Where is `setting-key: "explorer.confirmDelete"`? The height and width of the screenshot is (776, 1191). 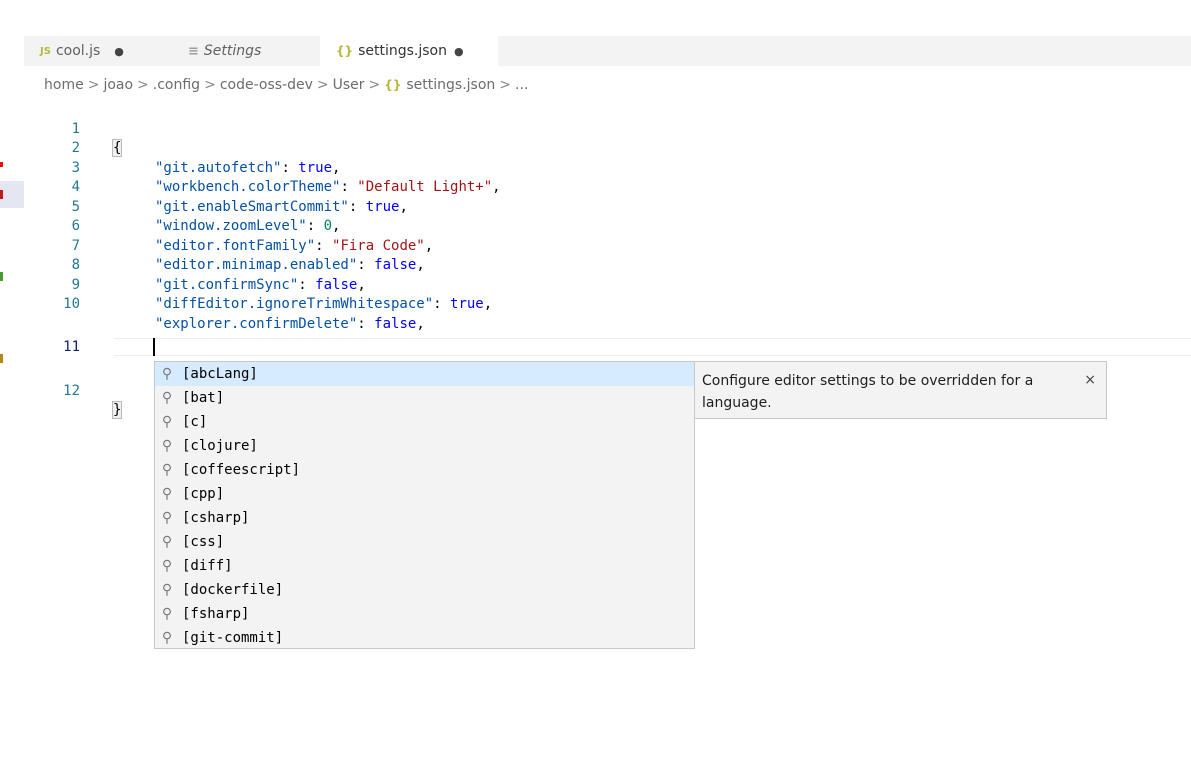
setting-key: "explorer.confirmDelete" is located at coordinates (256, 323).